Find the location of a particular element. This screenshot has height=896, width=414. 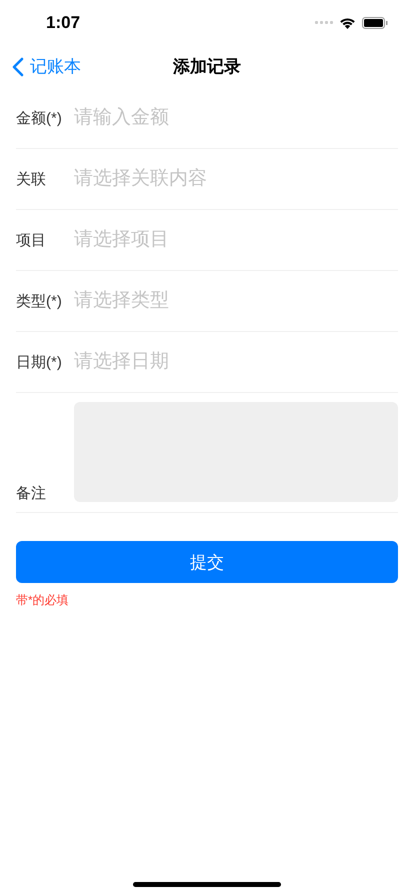

field-label: 备注 is located at coordinates (31, 493).